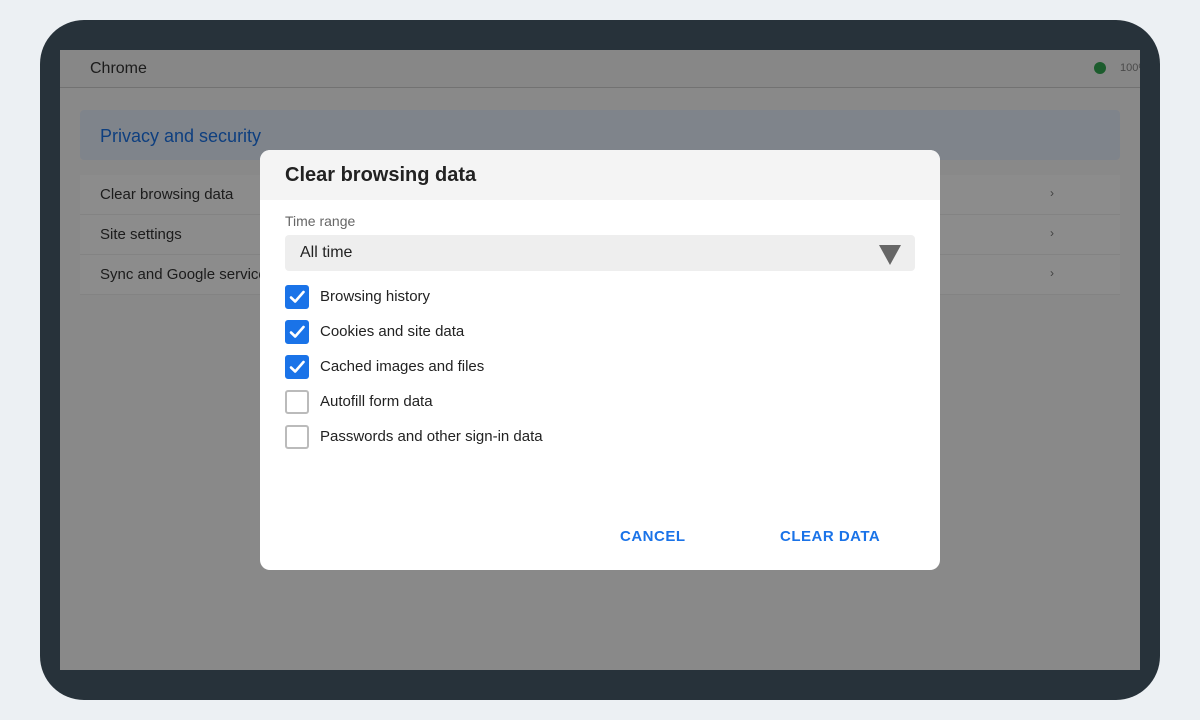 The image size is (1200, 720). Describe the element at coordinates (431, 436) in the screenshot. I see `option-label: Passwords and other sign-in data` at that location.